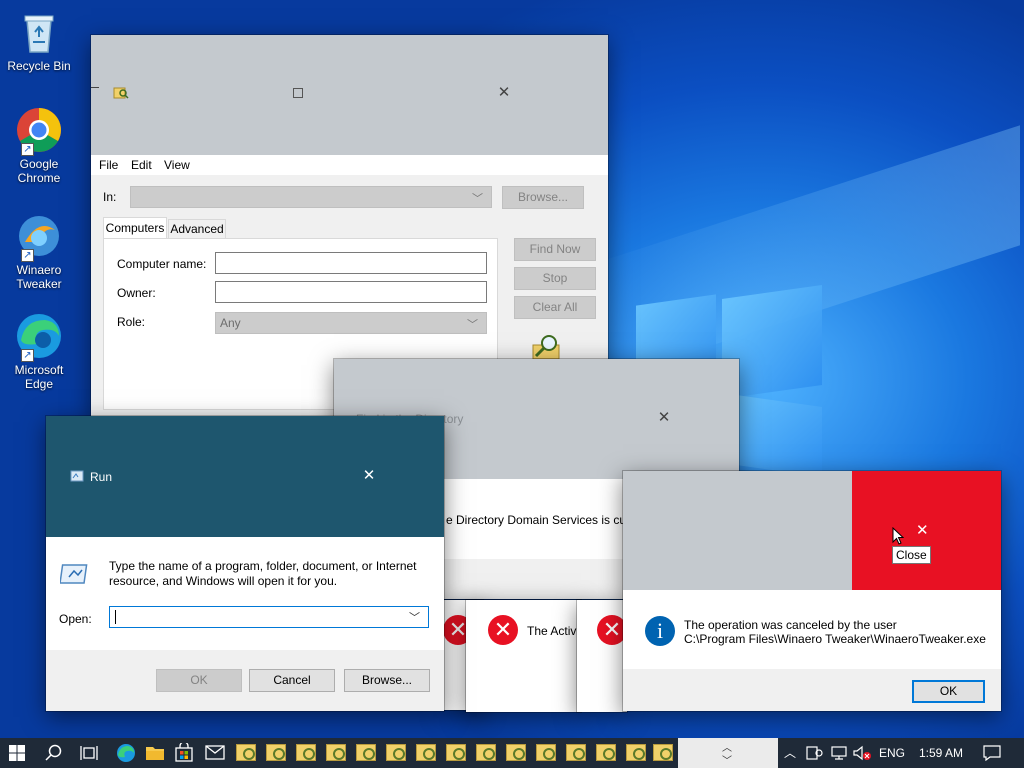  What do you see at coordinates (555, 278) in the screenshot?
I see `stop-button: Stop` at bounding box center [555, 278].